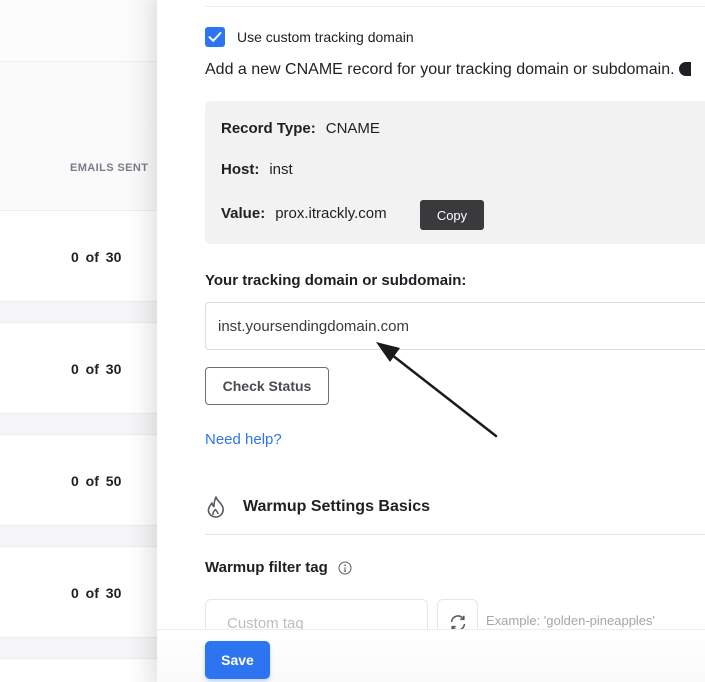 The height and width of the screenshot is (682, 705). I want to click on help-icon, so click(684, 69).